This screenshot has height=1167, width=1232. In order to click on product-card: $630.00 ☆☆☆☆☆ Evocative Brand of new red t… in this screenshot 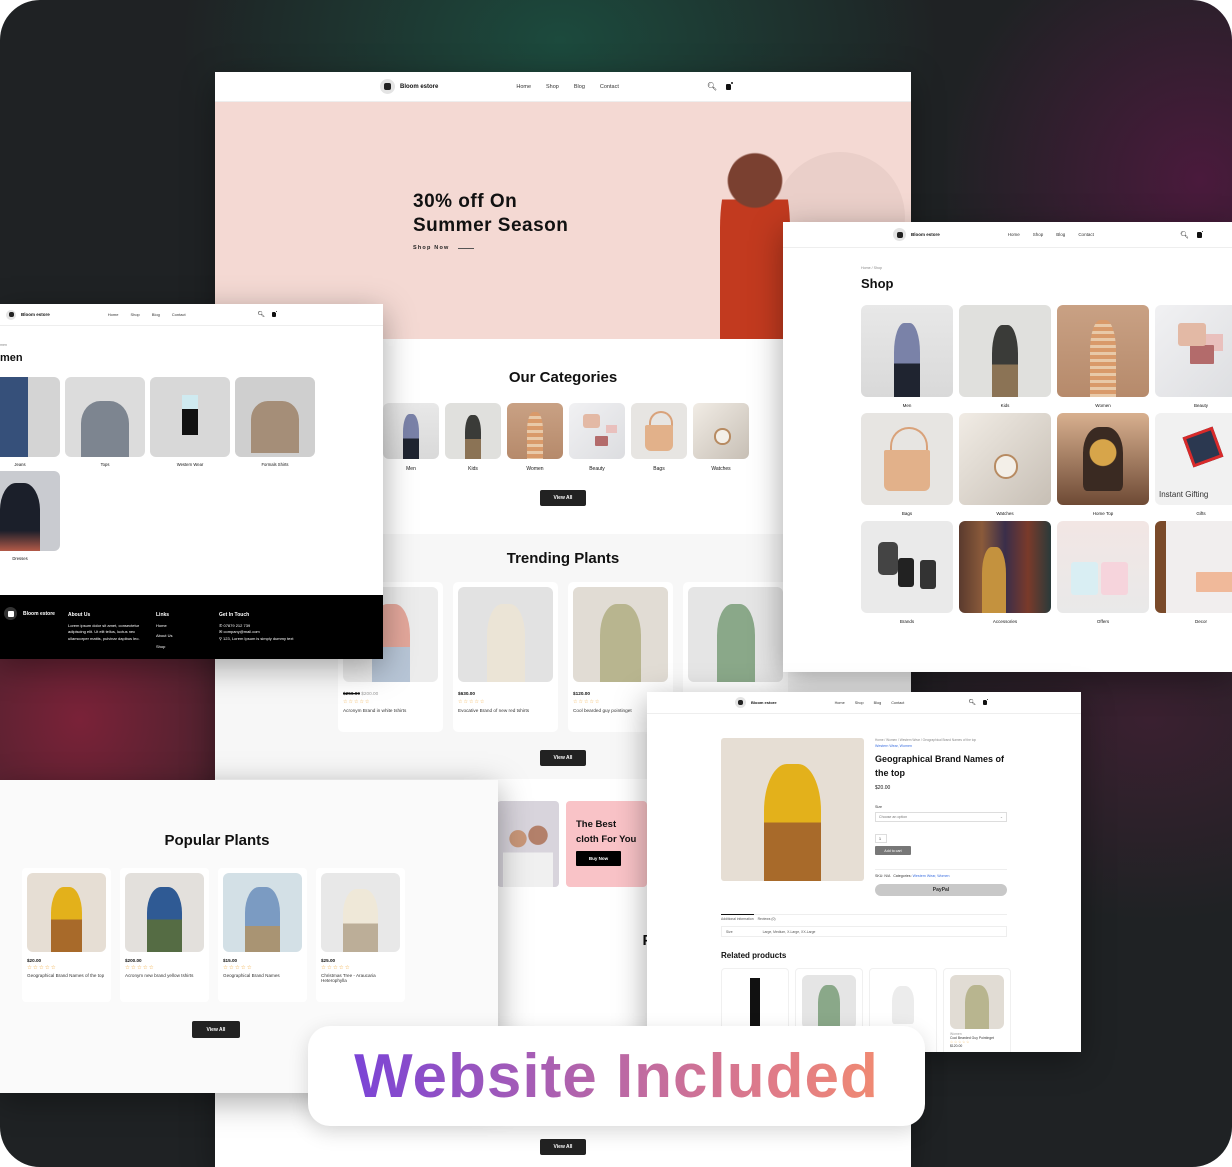, I will do `click(505, 657)`.